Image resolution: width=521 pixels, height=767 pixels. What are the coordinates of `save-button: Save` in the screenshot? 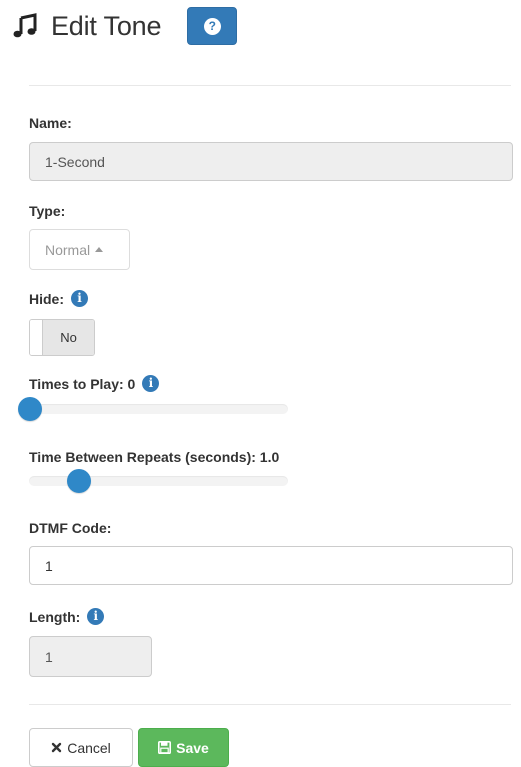 It's located at (183, 747).